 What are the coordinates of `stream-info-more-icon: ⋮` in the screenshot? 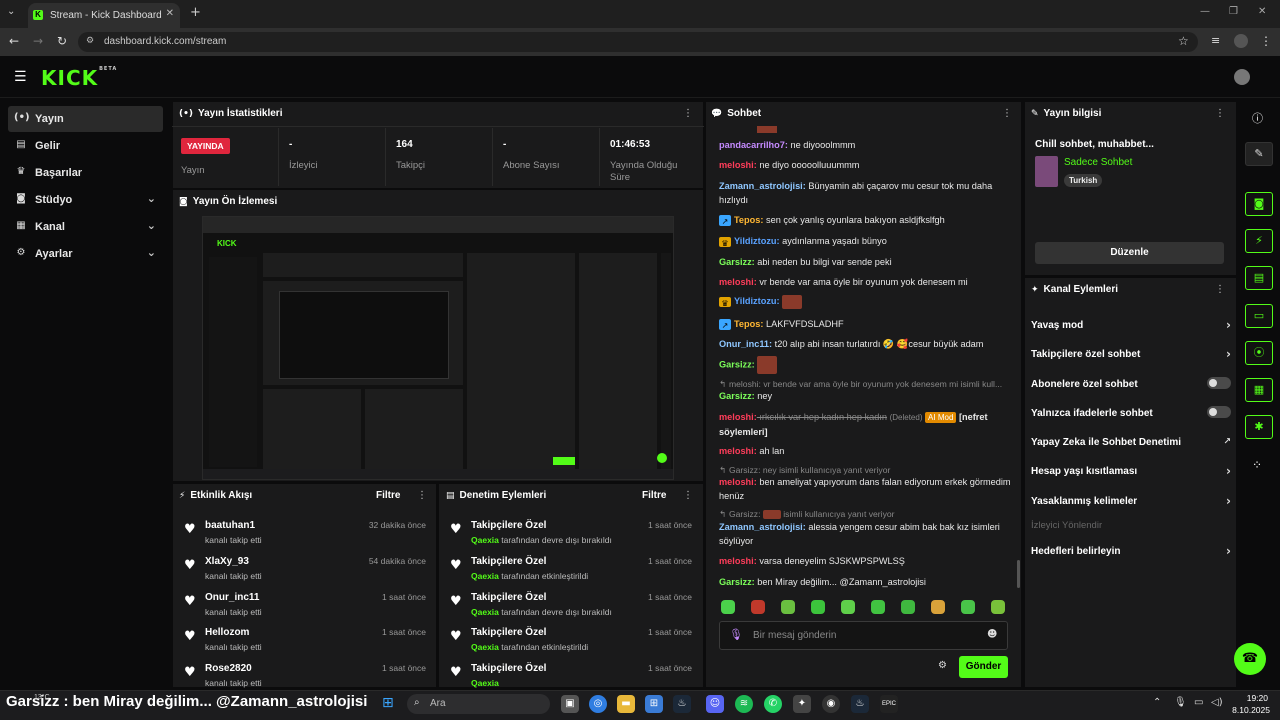 It's located at (1220, 113).